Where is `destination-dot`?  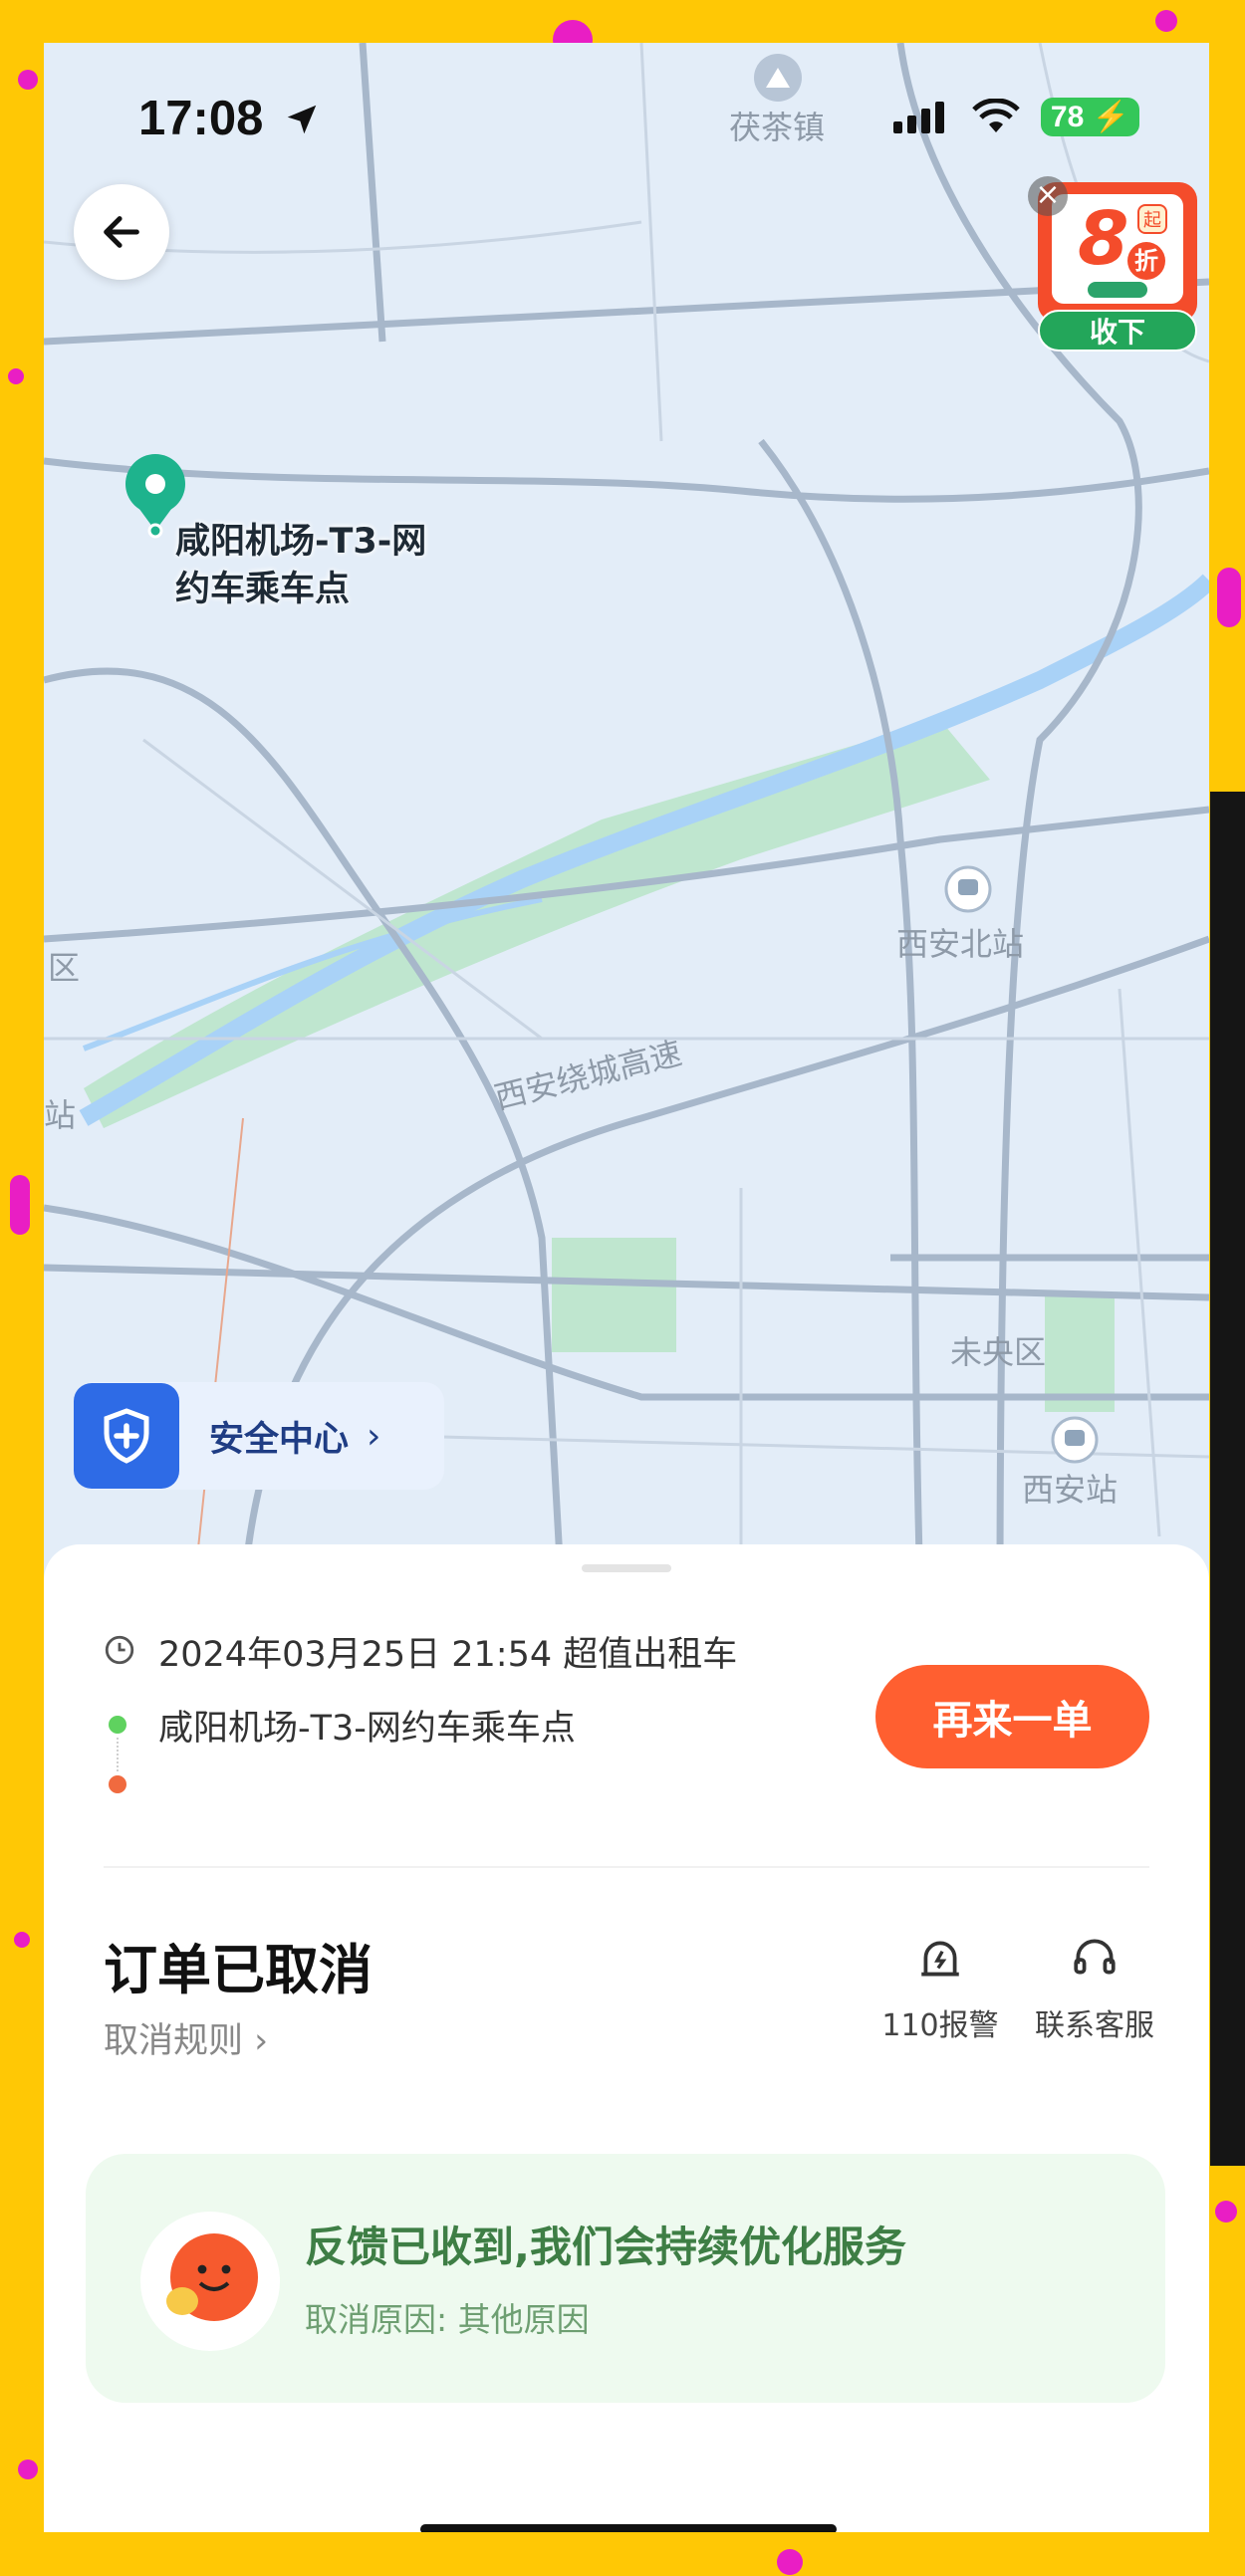 destination-dot is located at coordinates (117, 1784).